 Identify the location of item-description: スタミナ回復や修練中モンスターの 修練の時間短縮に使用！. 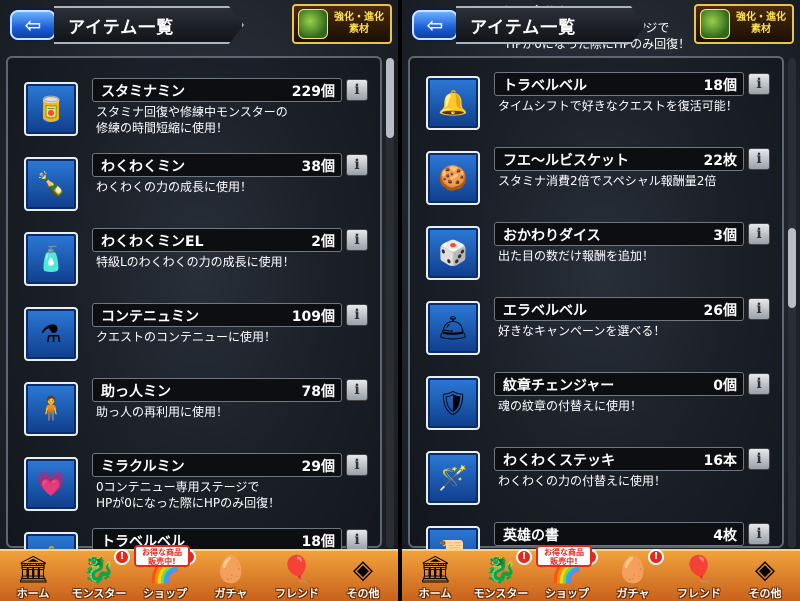
(192, 120).